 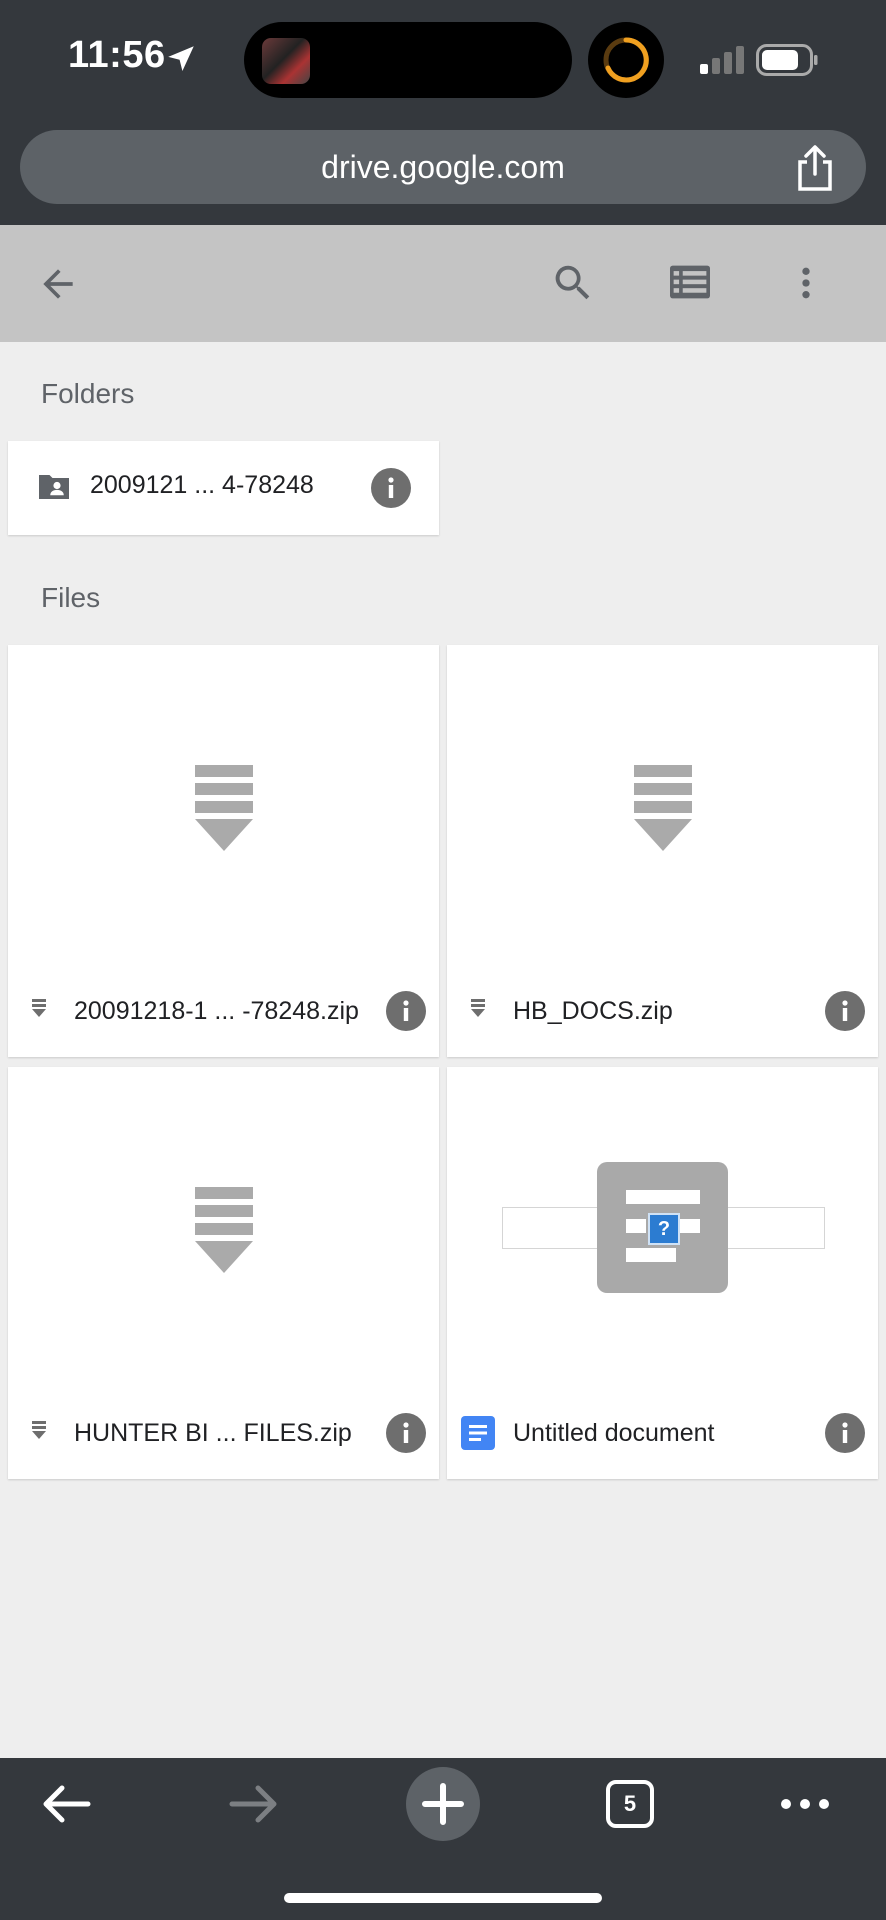 What do you see at coordinates (254, 1804) in the screenshot?
I see `browser-forward-icon` at bounding box center [254, 1804].